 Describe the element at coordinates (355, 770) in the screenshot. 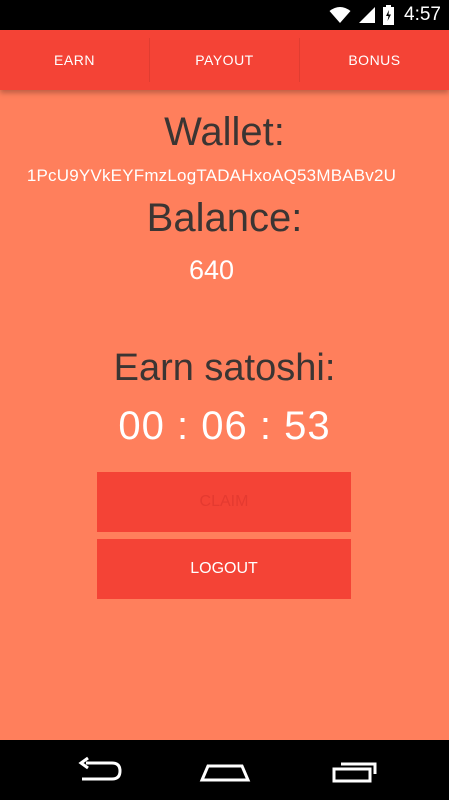

I see `recent-apps-icon` at that location.